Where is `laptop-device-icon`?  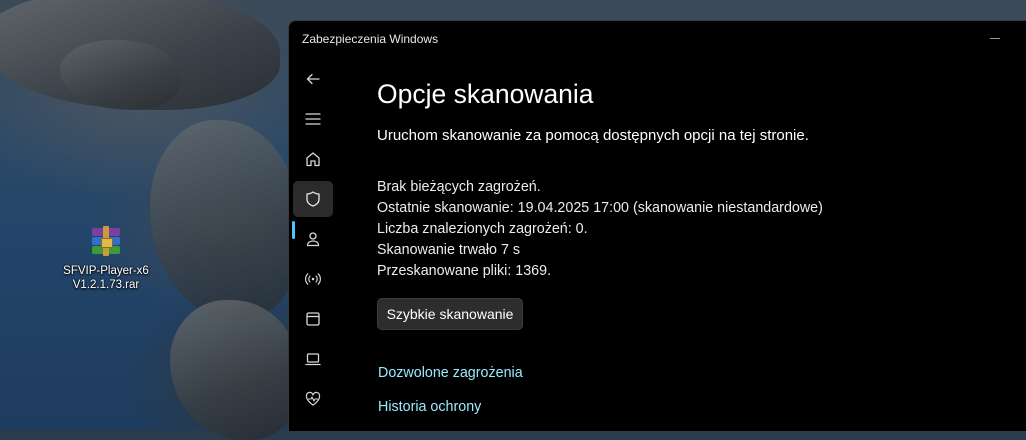
laptop-device-icon is located at coordinates (313, 359).